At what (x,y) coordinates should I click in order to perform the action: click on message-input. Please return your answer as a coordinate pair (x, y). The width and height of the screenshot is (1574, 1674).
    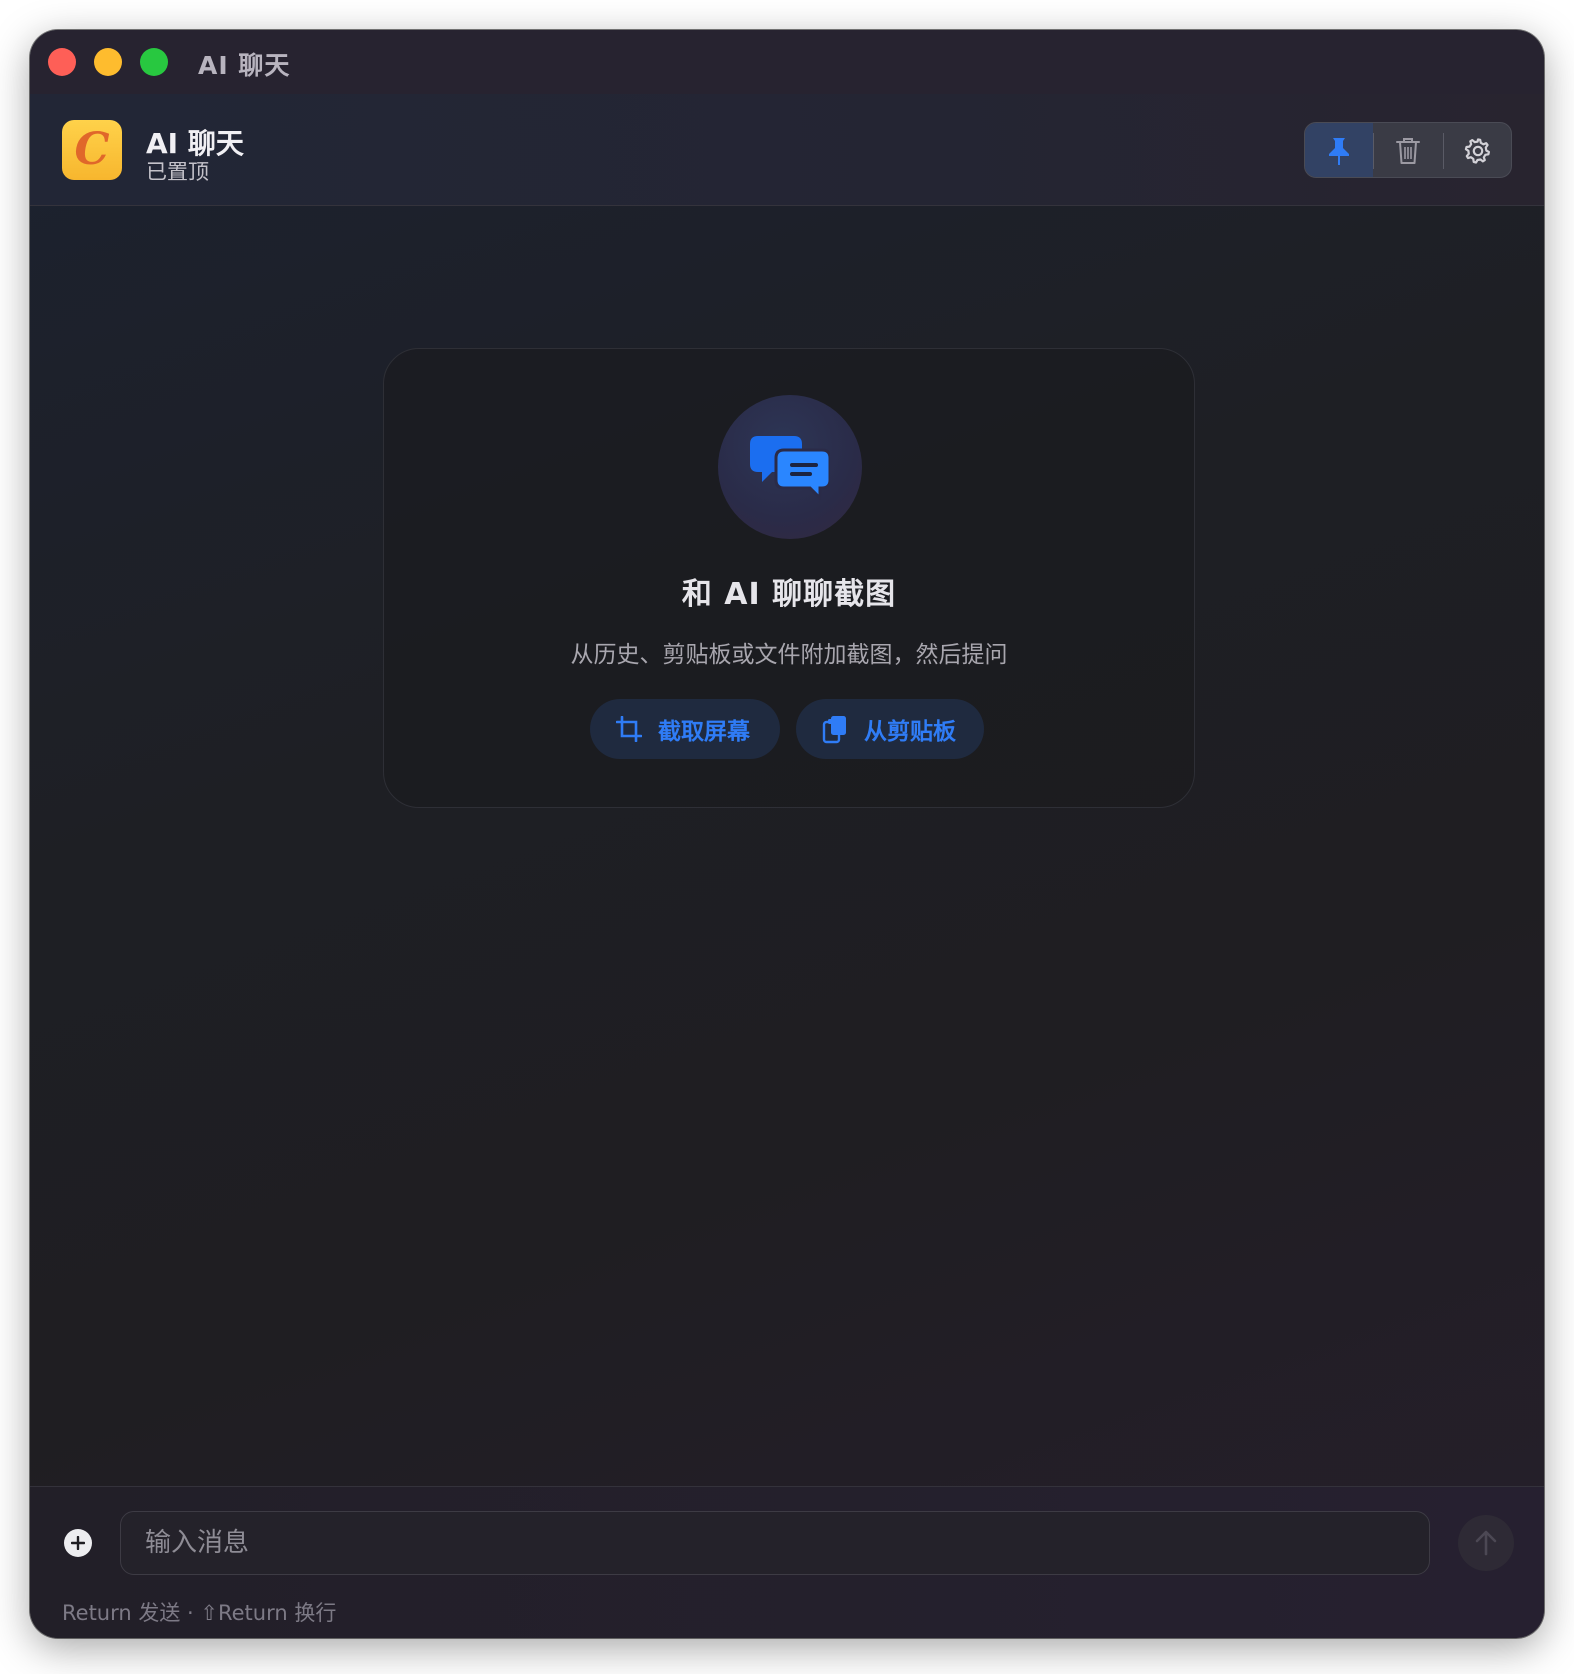
    Looking at the image, I should click on (775, 1543).